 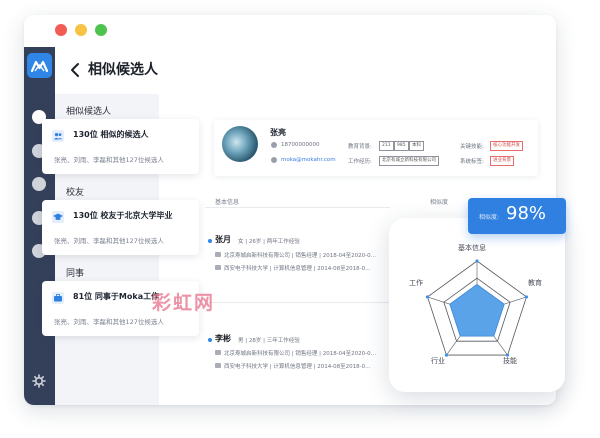 I want to click on gear-icon, so click(x=39, y=381).